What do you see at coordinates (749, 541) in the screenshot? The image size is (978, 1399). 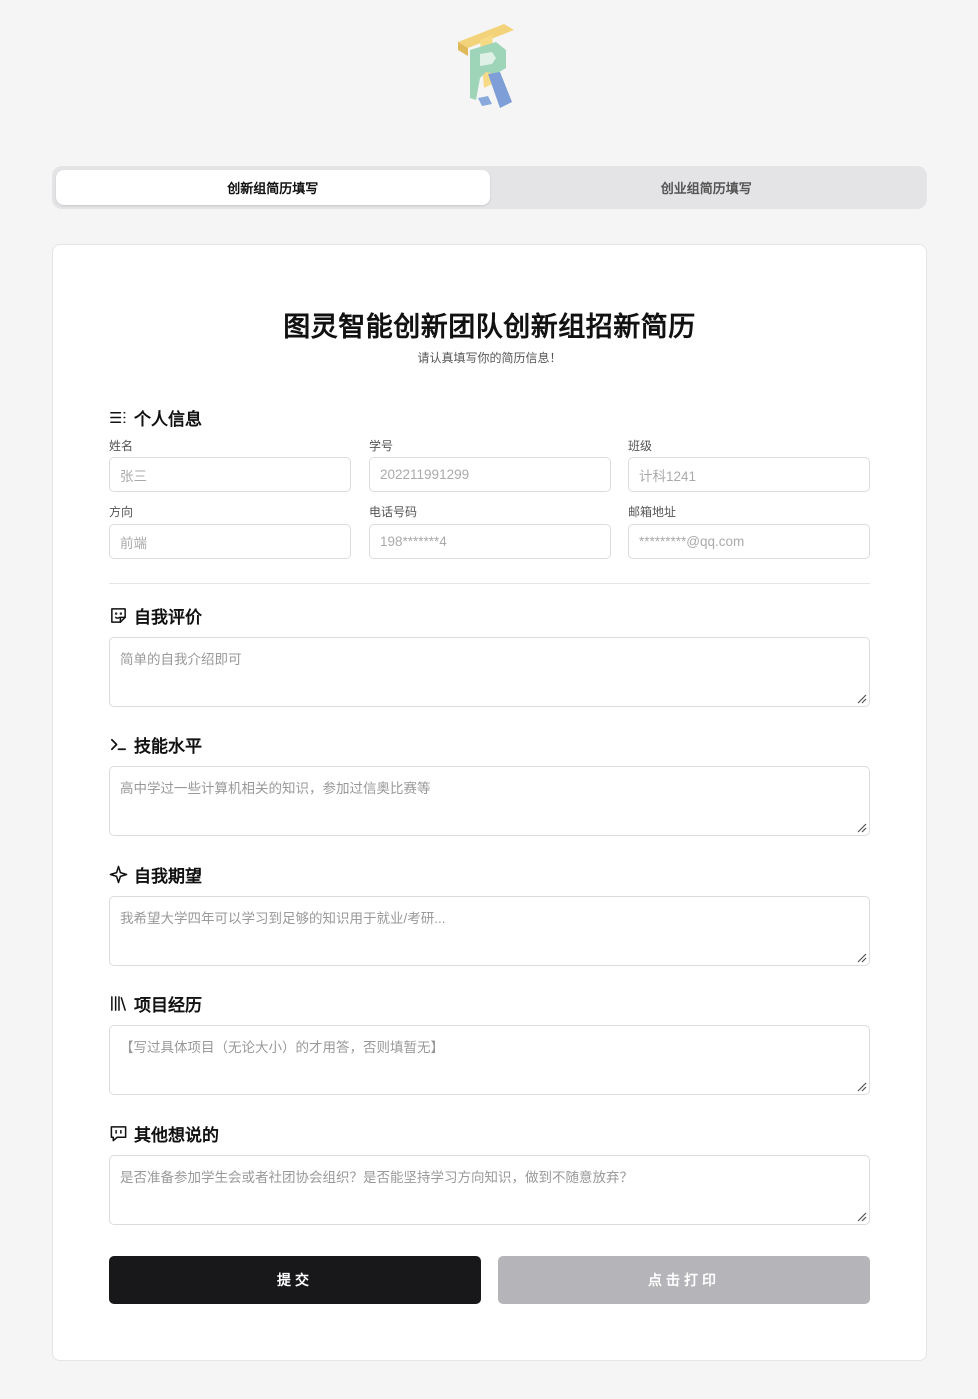 I see `email-input: *********@qq.com` at bounding box center [749, 541].